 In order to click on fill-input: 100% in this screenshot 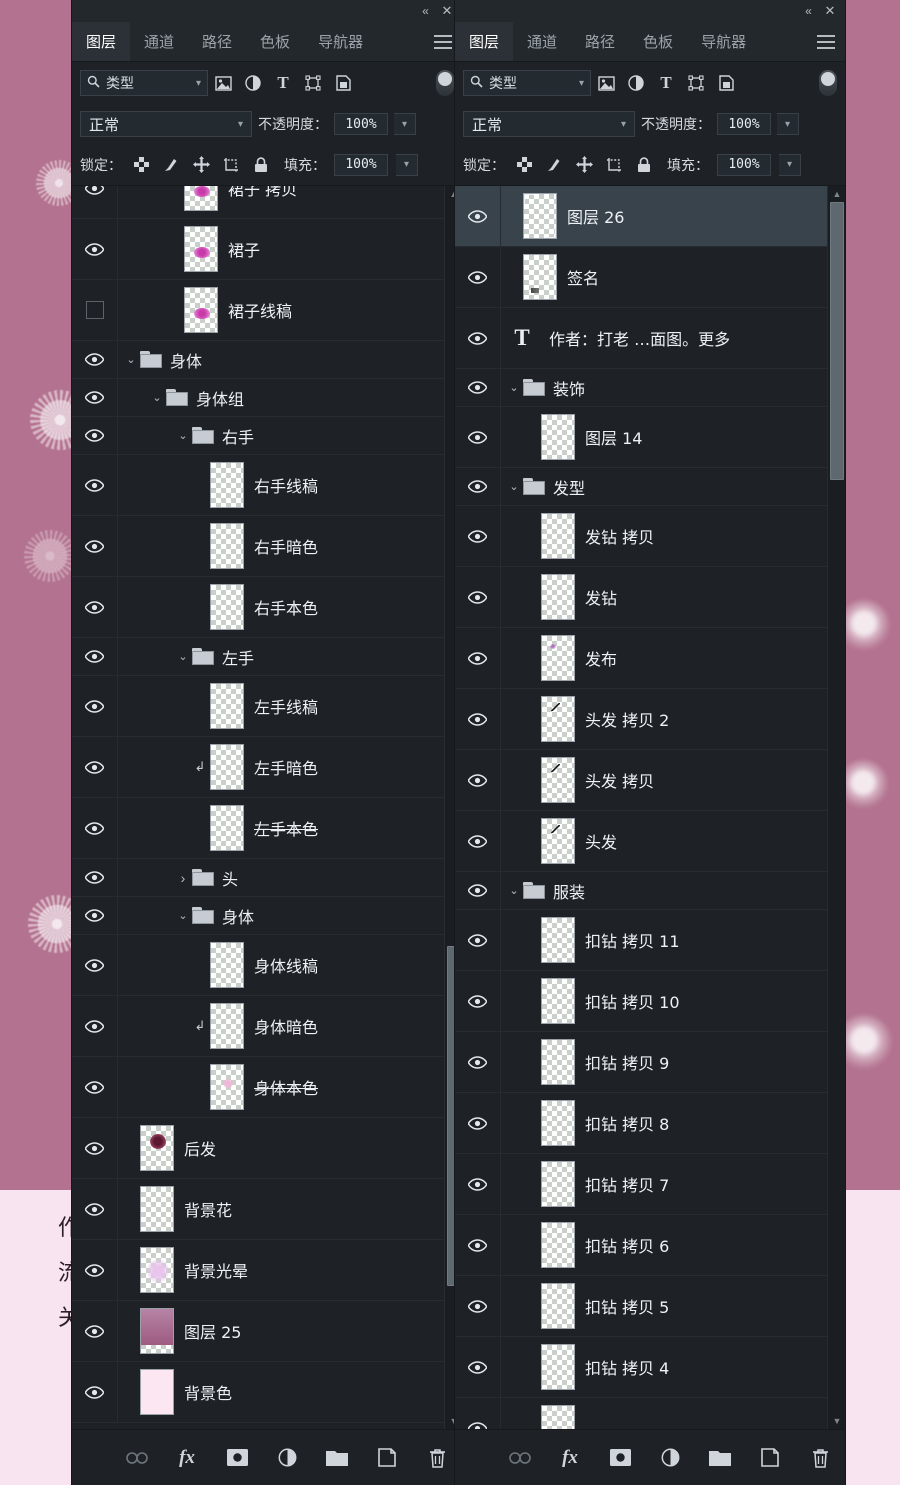, I will do `click(744, 164)`.